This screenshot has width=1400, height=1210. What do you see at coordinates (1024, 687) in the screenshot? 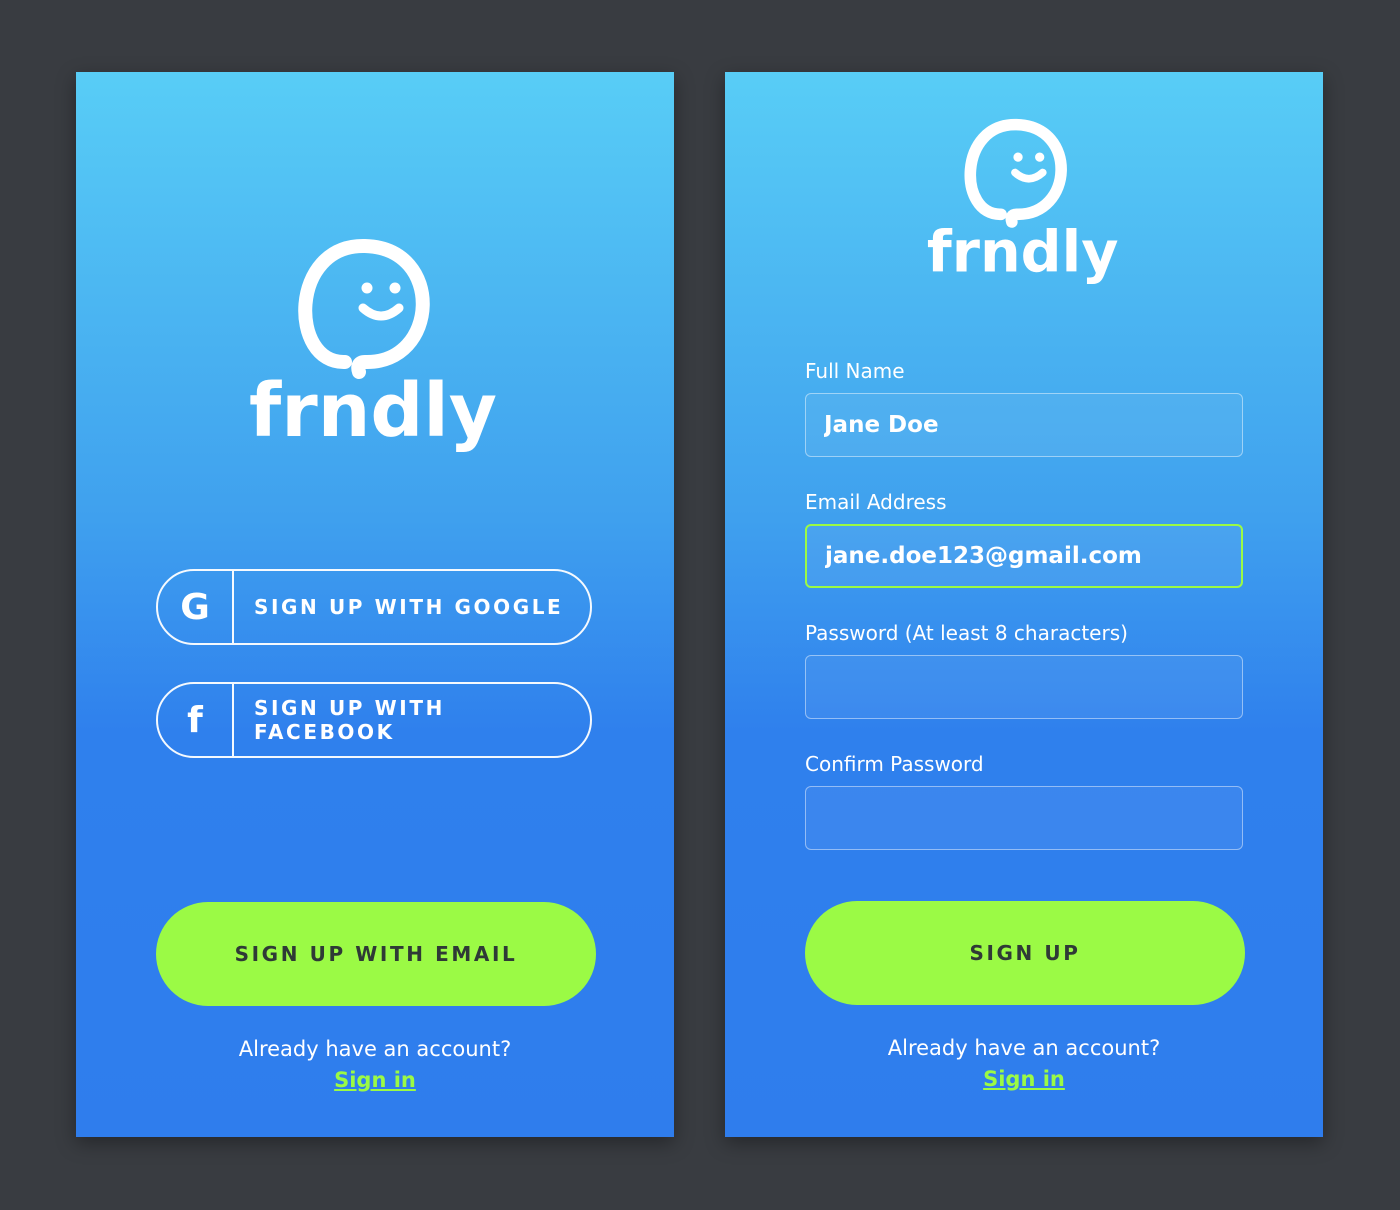
I see `password-field` at bounding box center [1024, 687].